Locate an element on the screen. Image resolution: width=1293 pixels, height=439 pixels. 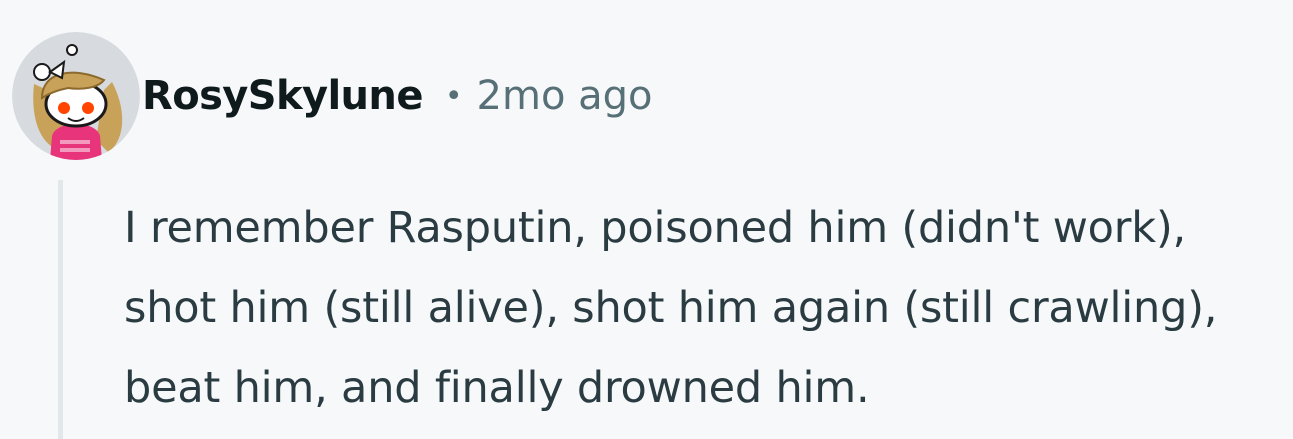
user-avatar is located at coordinates (76, 96).